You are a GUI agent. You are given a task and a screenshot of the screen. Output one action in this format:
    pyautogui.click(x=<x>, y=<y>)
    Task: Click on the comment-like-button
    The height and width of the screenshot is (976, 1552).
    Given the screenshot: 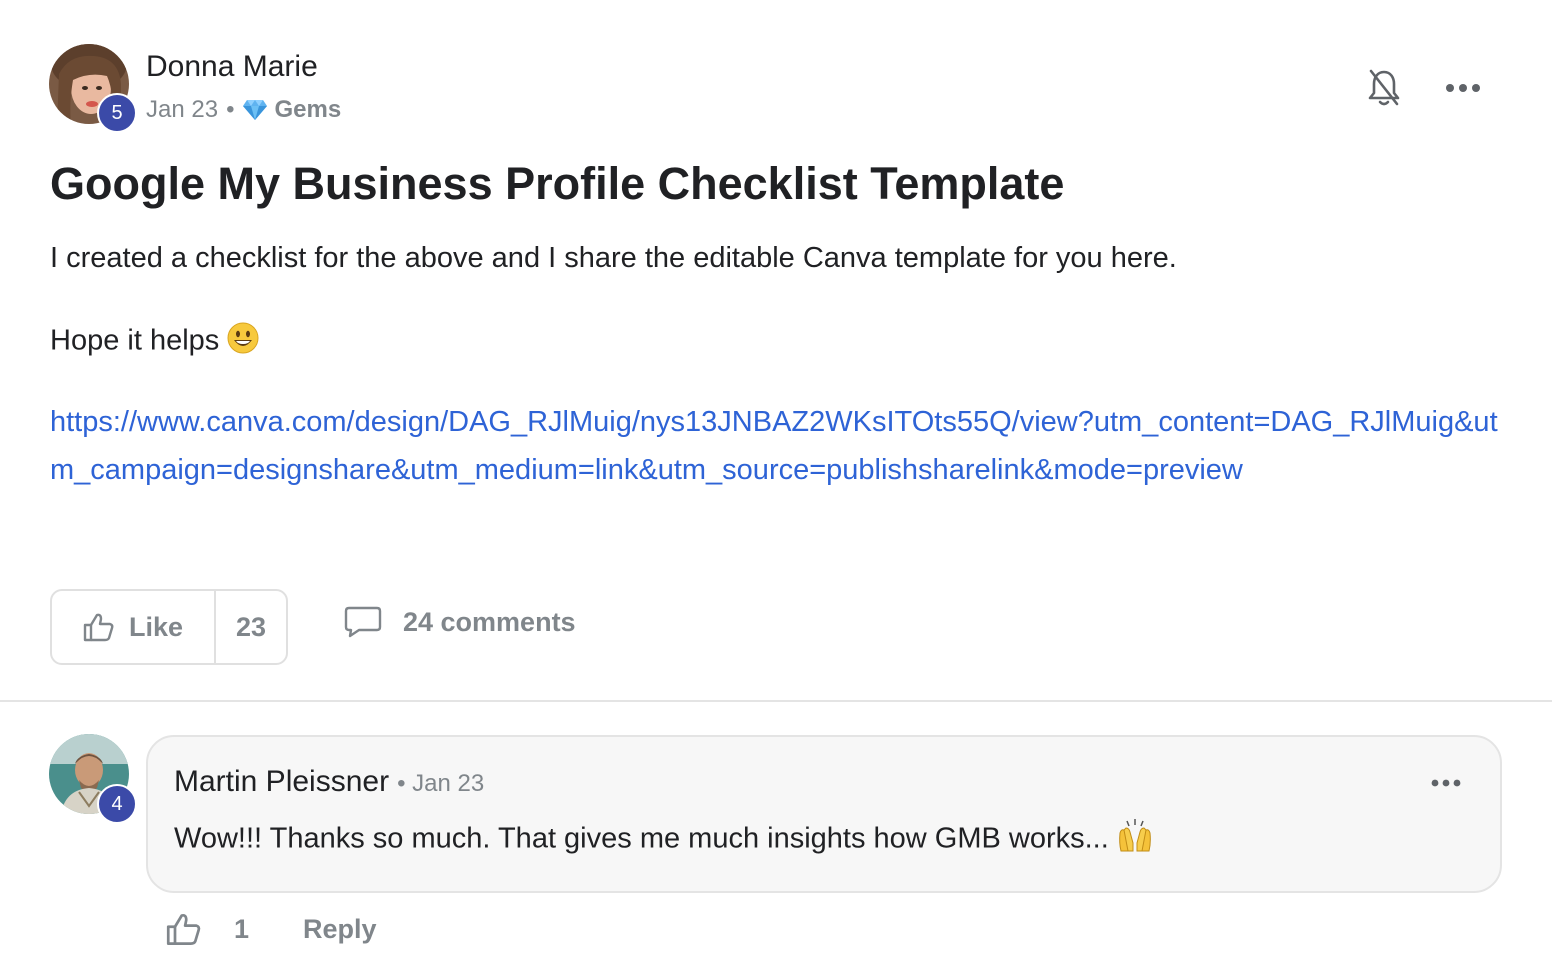 What is the action you would take?
    pyautogui.click(x=184, y=929)
    